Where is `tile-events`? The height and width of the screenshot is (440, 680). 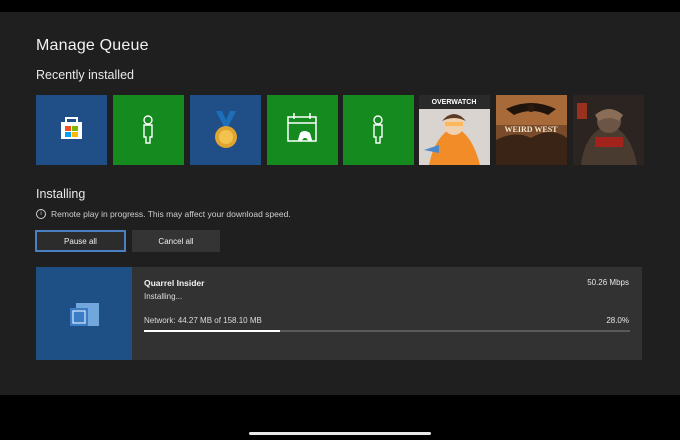
tile-events is located at coordinates (302, 130).